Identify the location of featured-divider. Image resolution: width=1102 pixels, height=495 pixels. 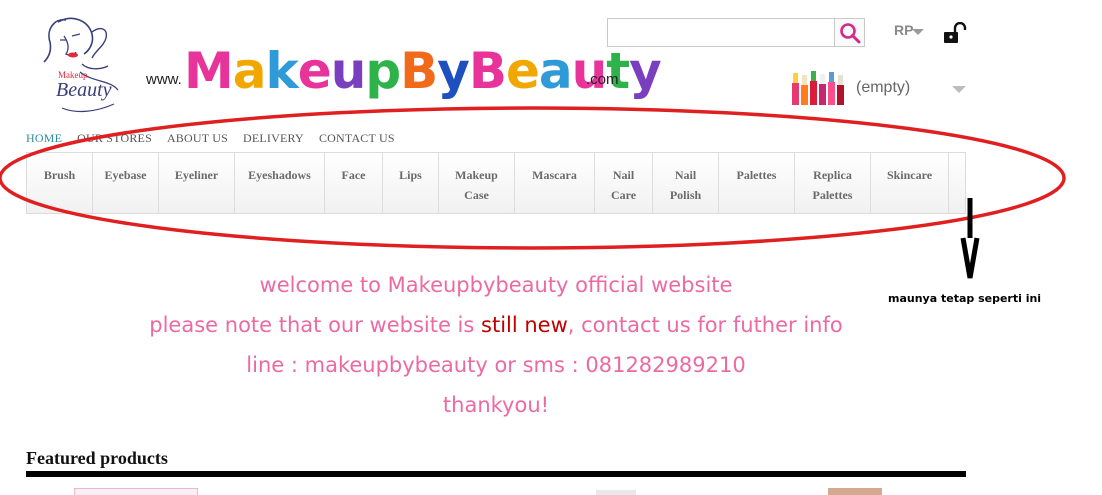
(496, 474).